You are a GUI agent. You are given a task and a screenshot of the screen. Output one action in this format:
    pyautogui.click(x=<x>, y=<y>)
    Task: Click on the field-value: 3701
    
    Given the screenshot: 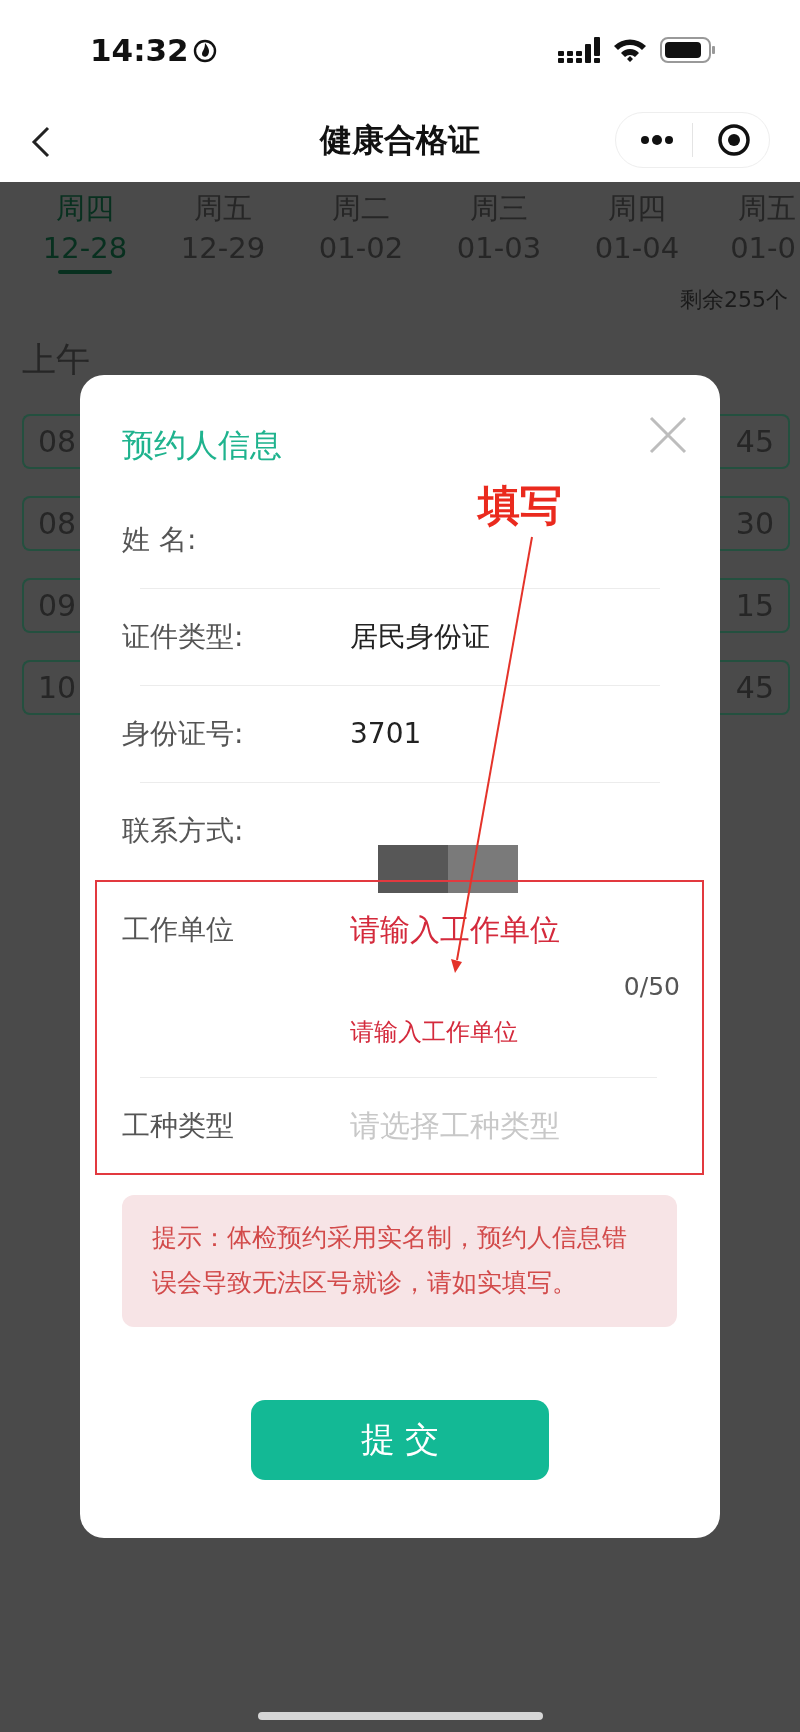 What is the action you would take?
    pyautogui.click(x=386, y=734)
    